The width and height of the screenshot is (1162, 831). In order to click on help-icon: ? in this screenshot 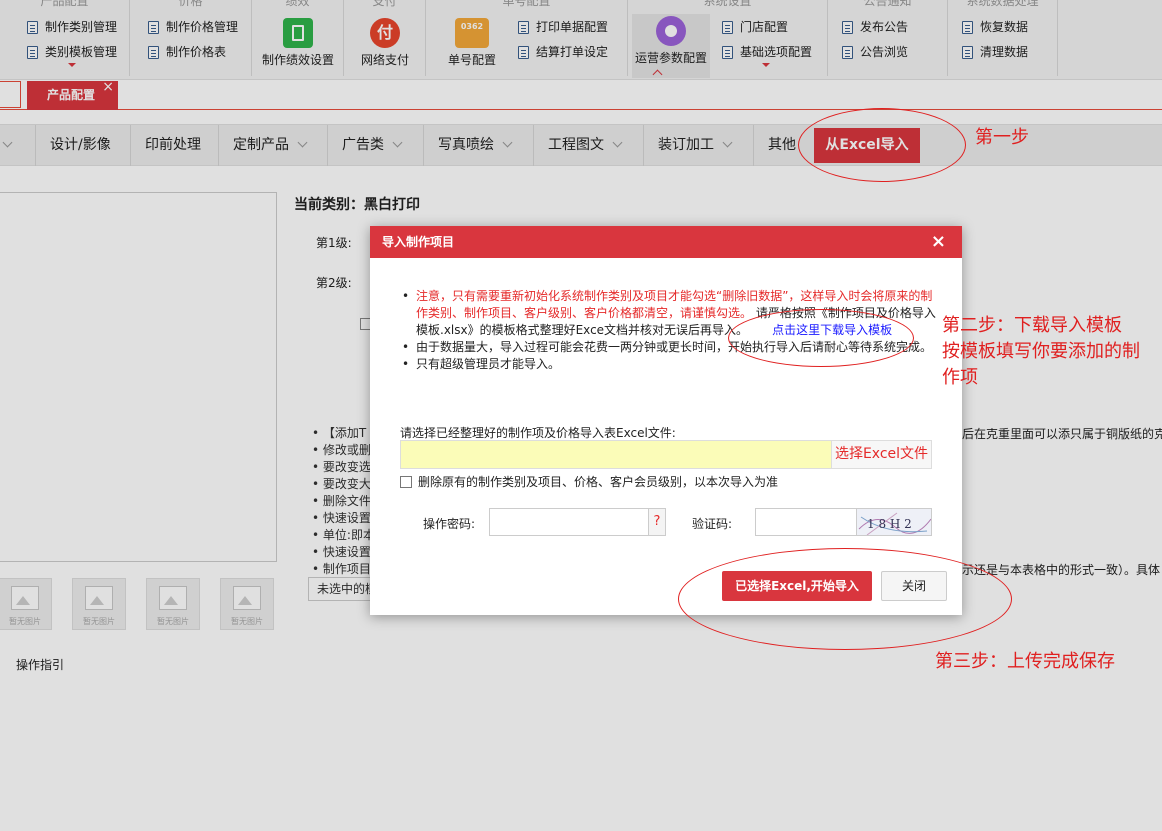, I will do `click(657, 522)`.